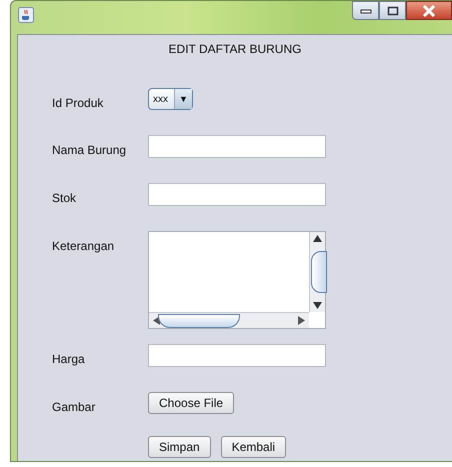 The width and height of the screenshot is (452, 467). Describe the element at coordinates (317, 238) in the screenshot. I see `up-arrow-icon` at that location.